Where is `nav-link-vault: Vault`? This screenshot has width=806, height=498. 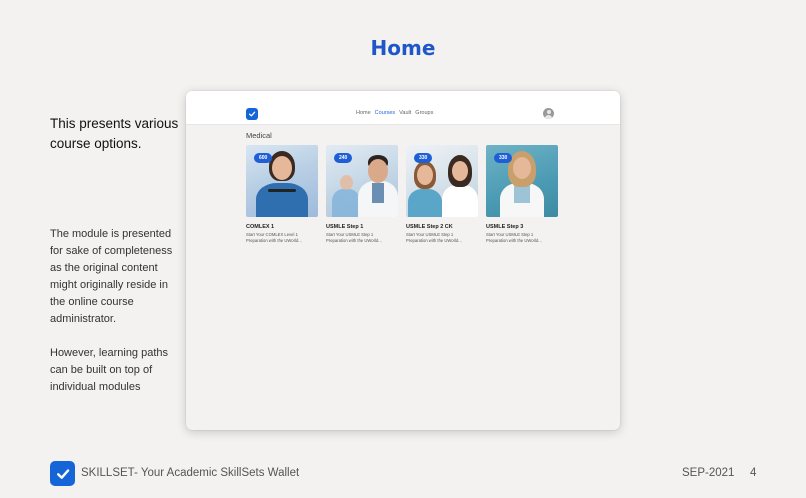
nav-link-vault: Vault is located at coordinates (405, 113).